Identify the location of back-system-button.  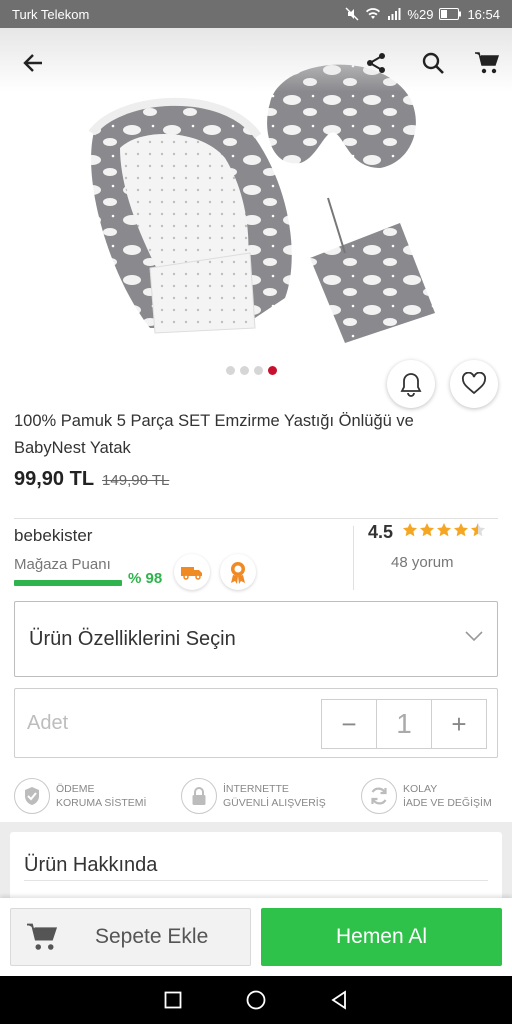
(339, 1000).